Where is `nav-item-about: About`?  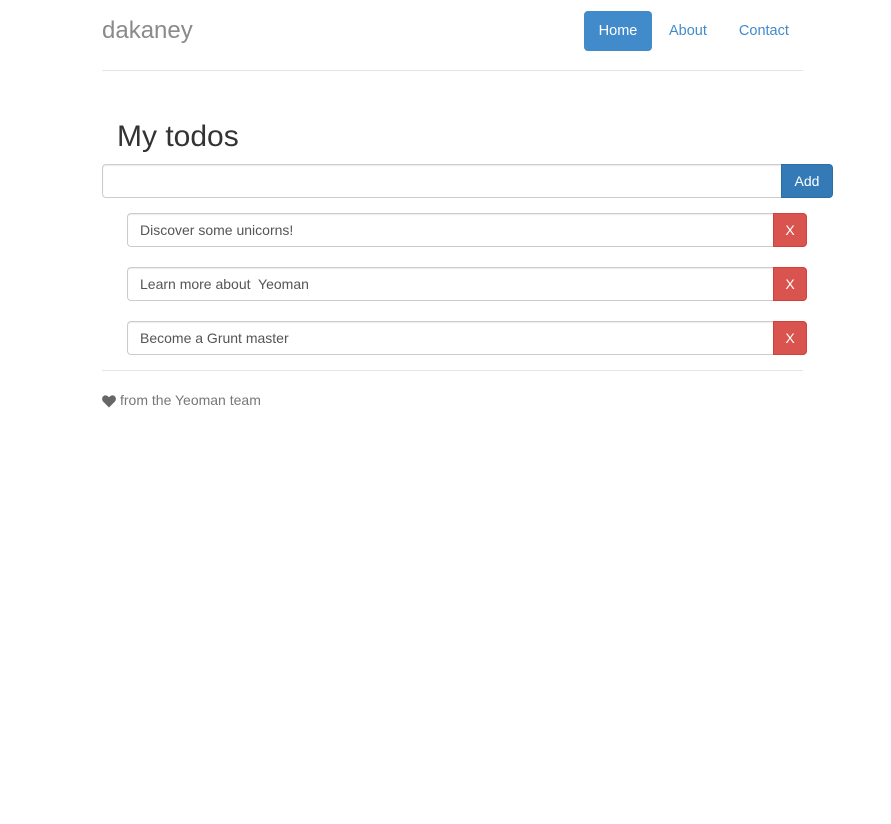
nav-item-about: About is located at coordinates (688, 31).